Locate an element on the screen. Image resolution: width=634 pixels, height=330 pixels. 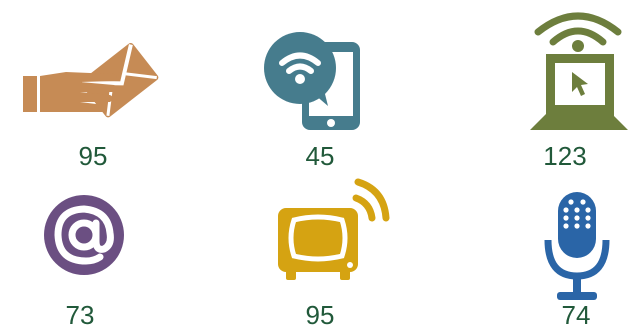
laptop-wifi-icon is located at coordinates (579, 71).